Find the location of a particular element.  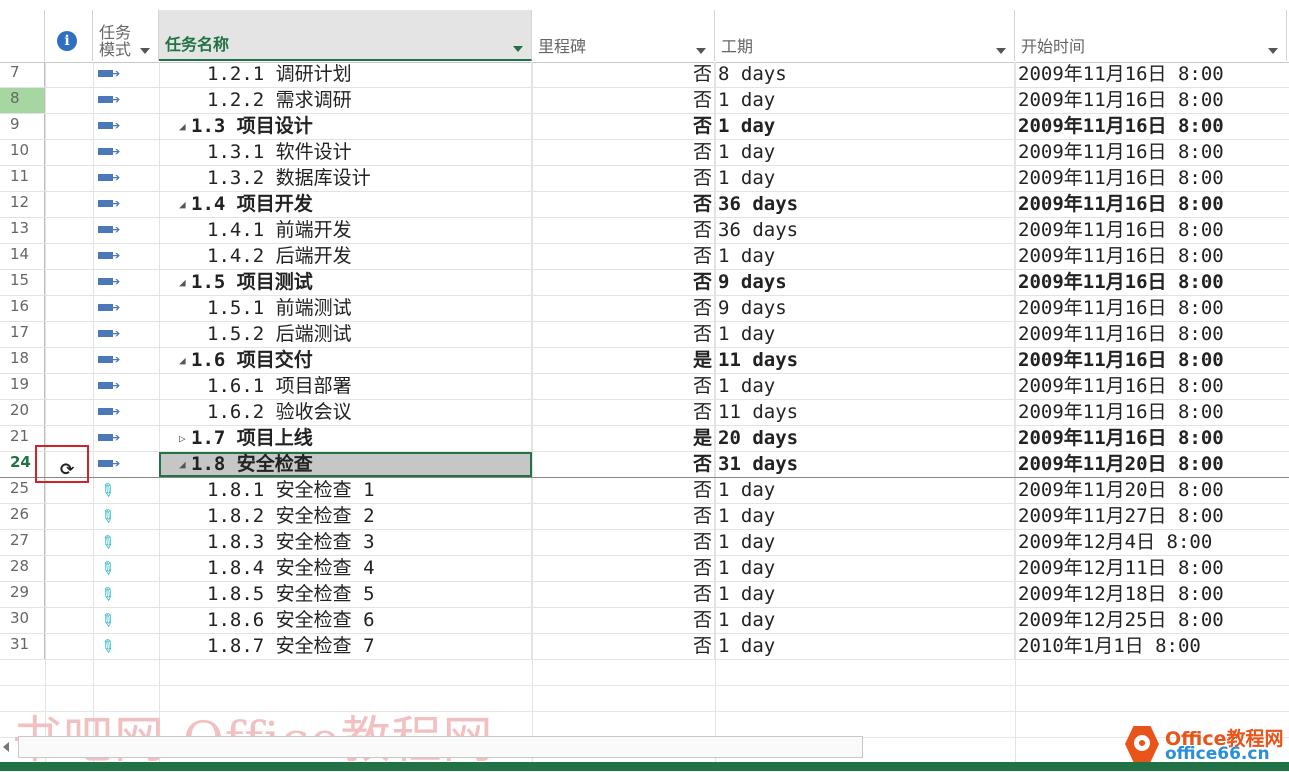

scroll-left-arrow is located at coordinates (6, 747).